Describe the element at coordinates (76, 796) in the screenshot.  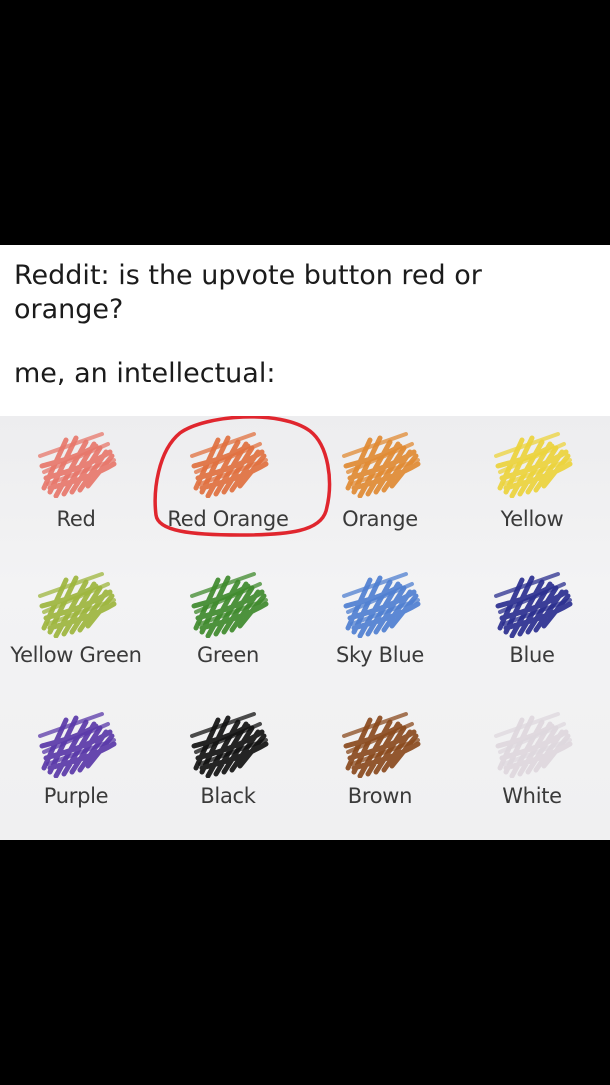
I see `swatch-label: Purple` at that location.